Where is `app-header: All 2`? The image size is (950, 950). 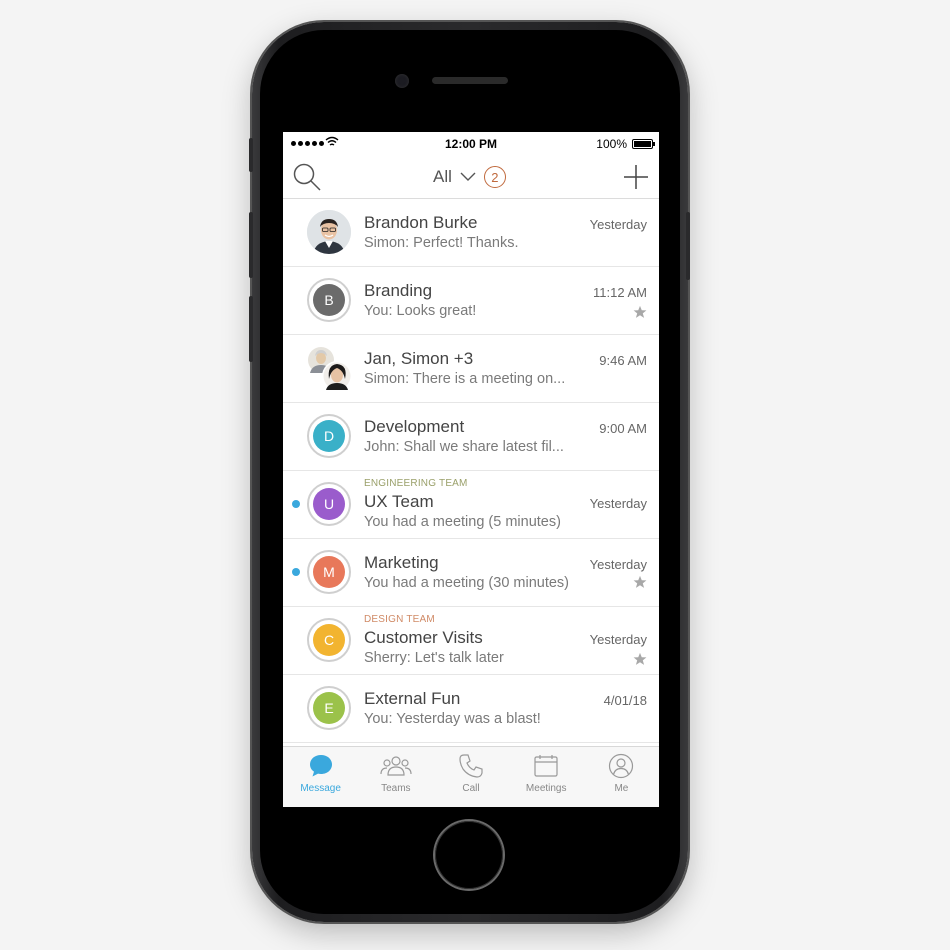 app-header: All 2 is located at coordinates (471, 177).